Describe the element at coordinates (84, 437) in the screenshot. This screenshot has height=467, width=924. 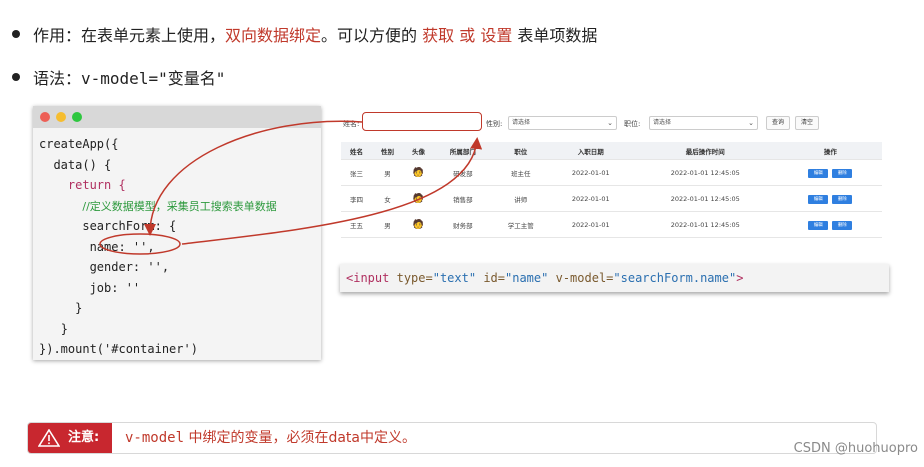
I see `notice-badge-label: 注意:` at that location.